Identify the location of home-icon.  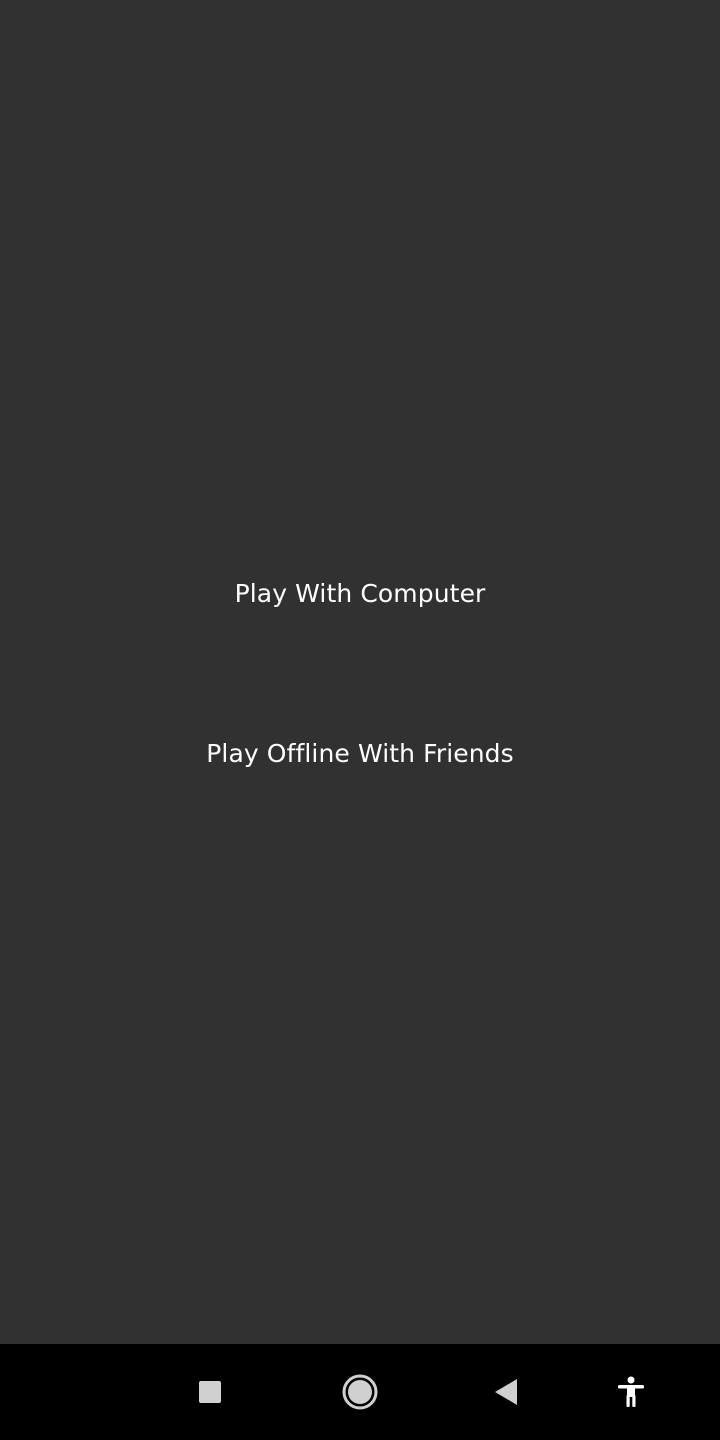
(360, 1392).